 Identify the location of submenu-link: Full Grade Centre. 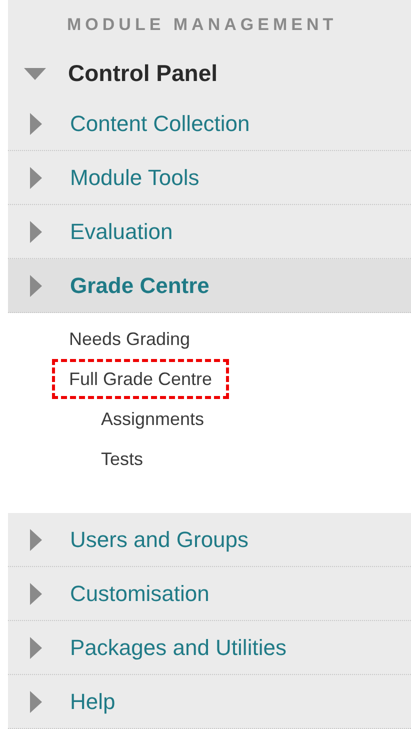
(141, 379).